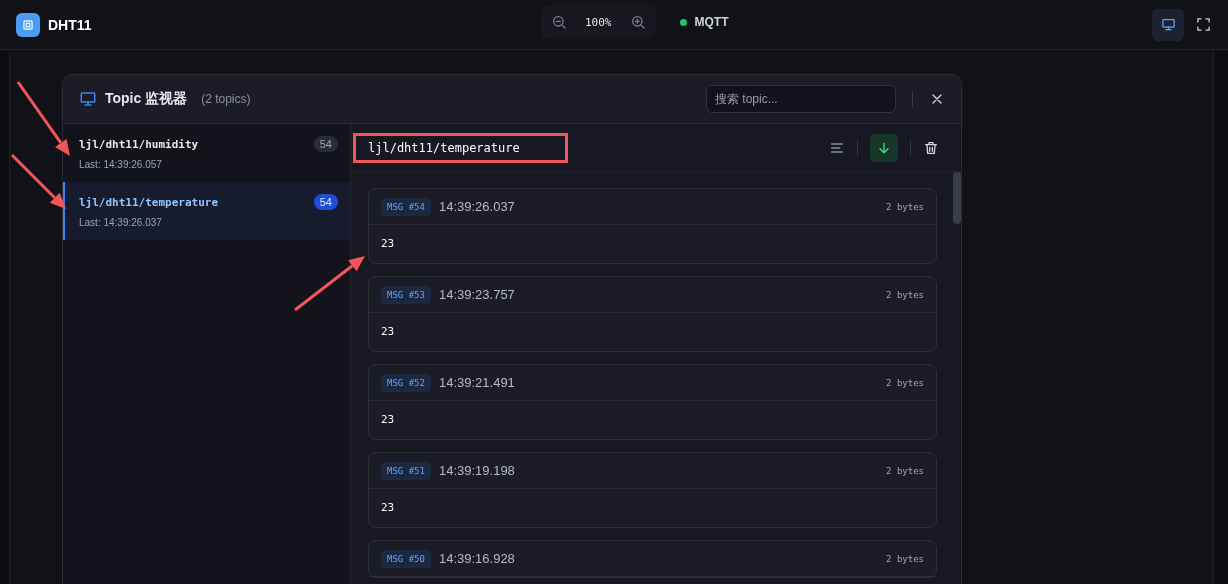  What do you see at coordinates (711, 22) in the screenshot?
I see `connection-label: MQTT` at bounding box center [711, 22].